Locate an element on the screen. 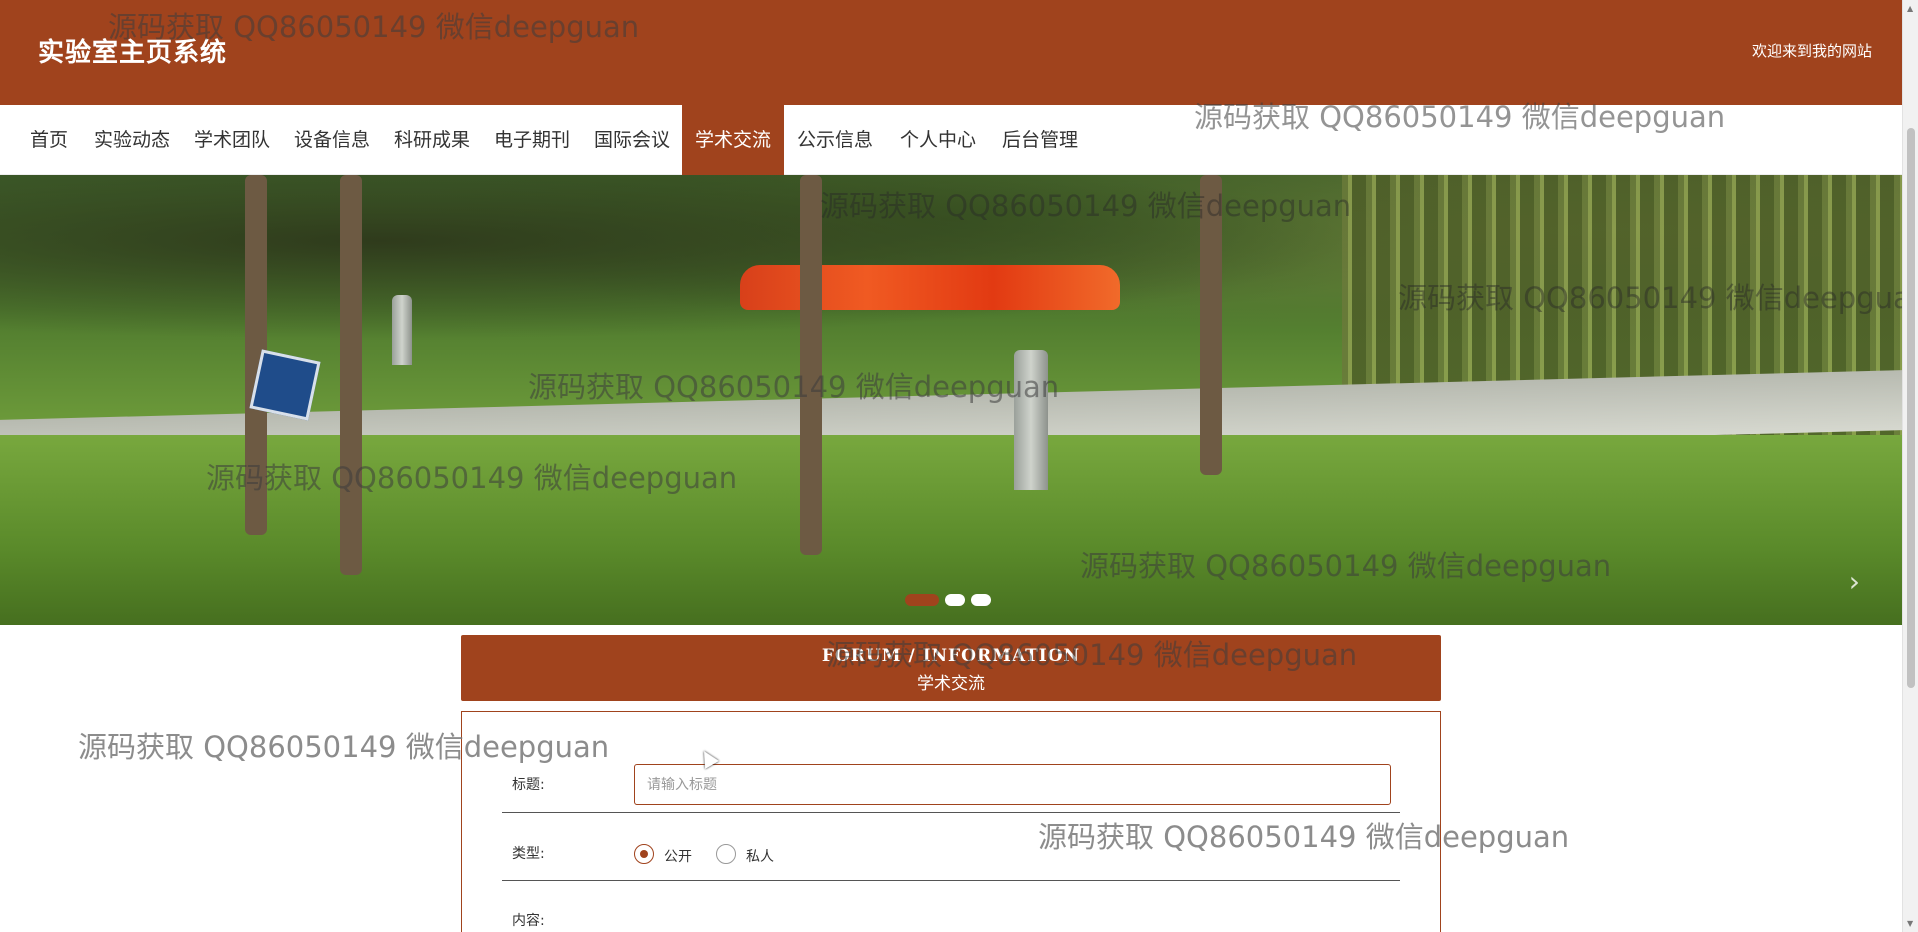 The height and width of the screenshot is (932, 1918). type-public-label: 公开 is located at coordinates (678, 856).